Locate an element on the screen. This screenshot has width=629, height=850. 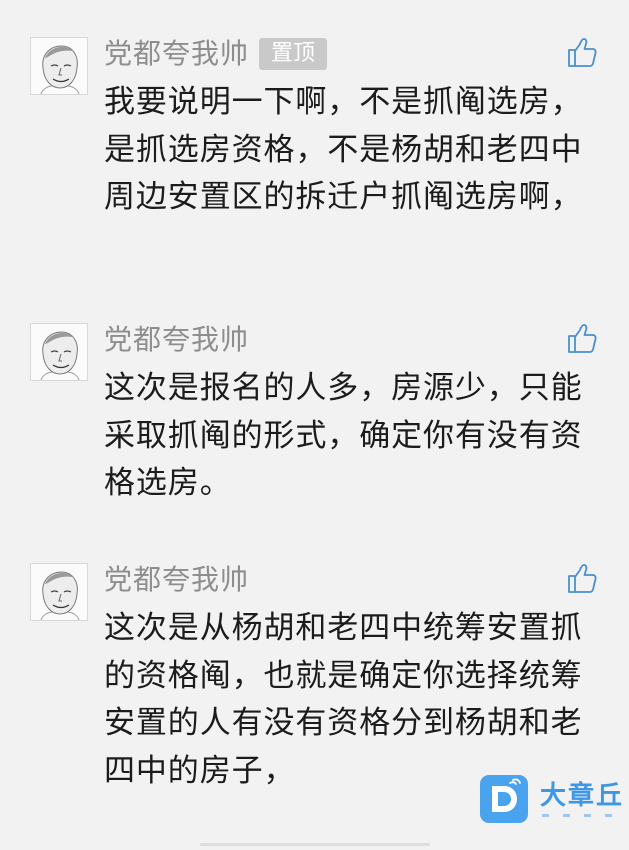
brand-tagline-dots is located at coordinates (582, 815).